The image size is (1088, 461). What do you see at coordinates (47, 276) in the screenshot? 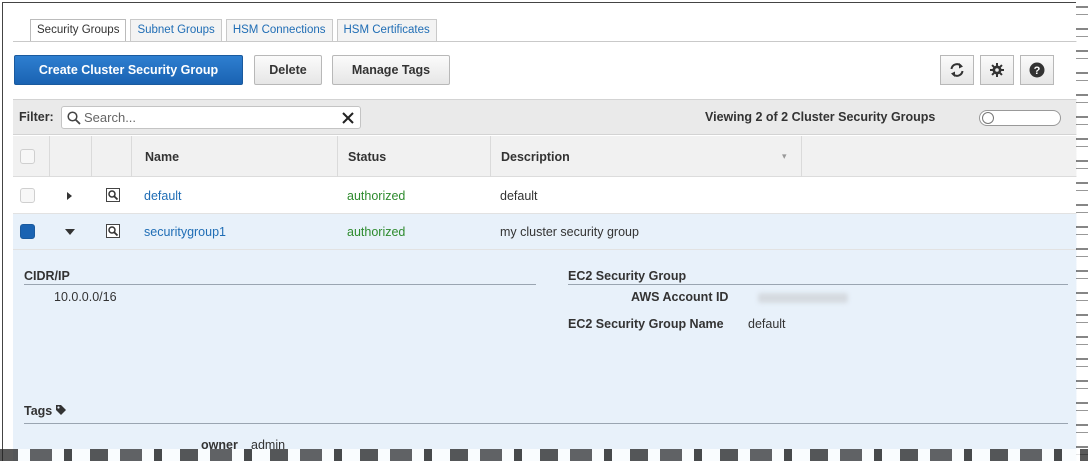
I see `cidr-ip-header: CIDR/IP` at bounding box center [47, 276].